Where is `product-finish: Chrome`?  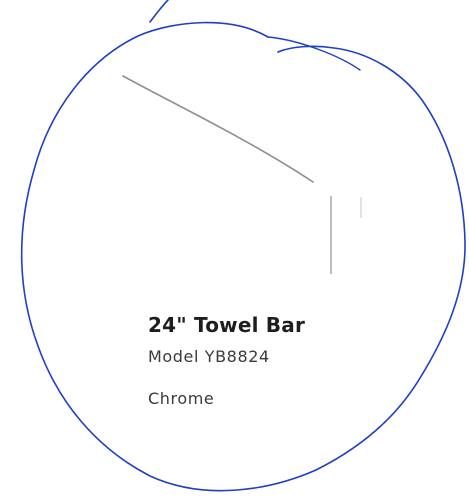
product-finish: Chrome is located at coordinates (181, 398).